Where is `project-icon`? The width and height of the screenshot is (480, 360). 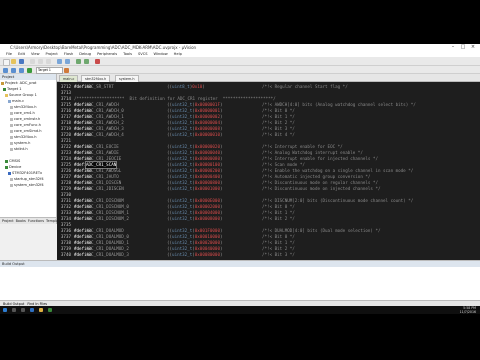
project-icon is located at coordinates (2, 83).